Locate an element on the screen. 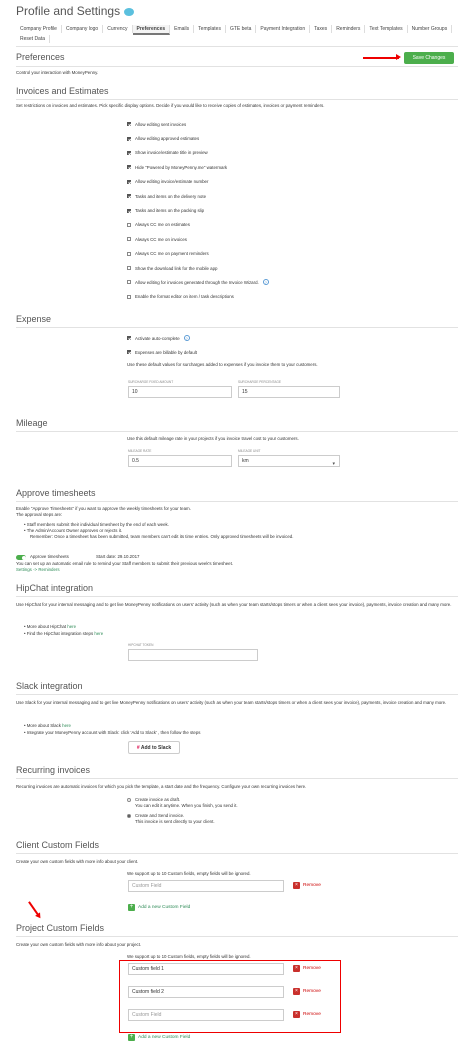 The image size is (474, 1046). tab-preferences: Preferences is located at coordinates (151, 30).